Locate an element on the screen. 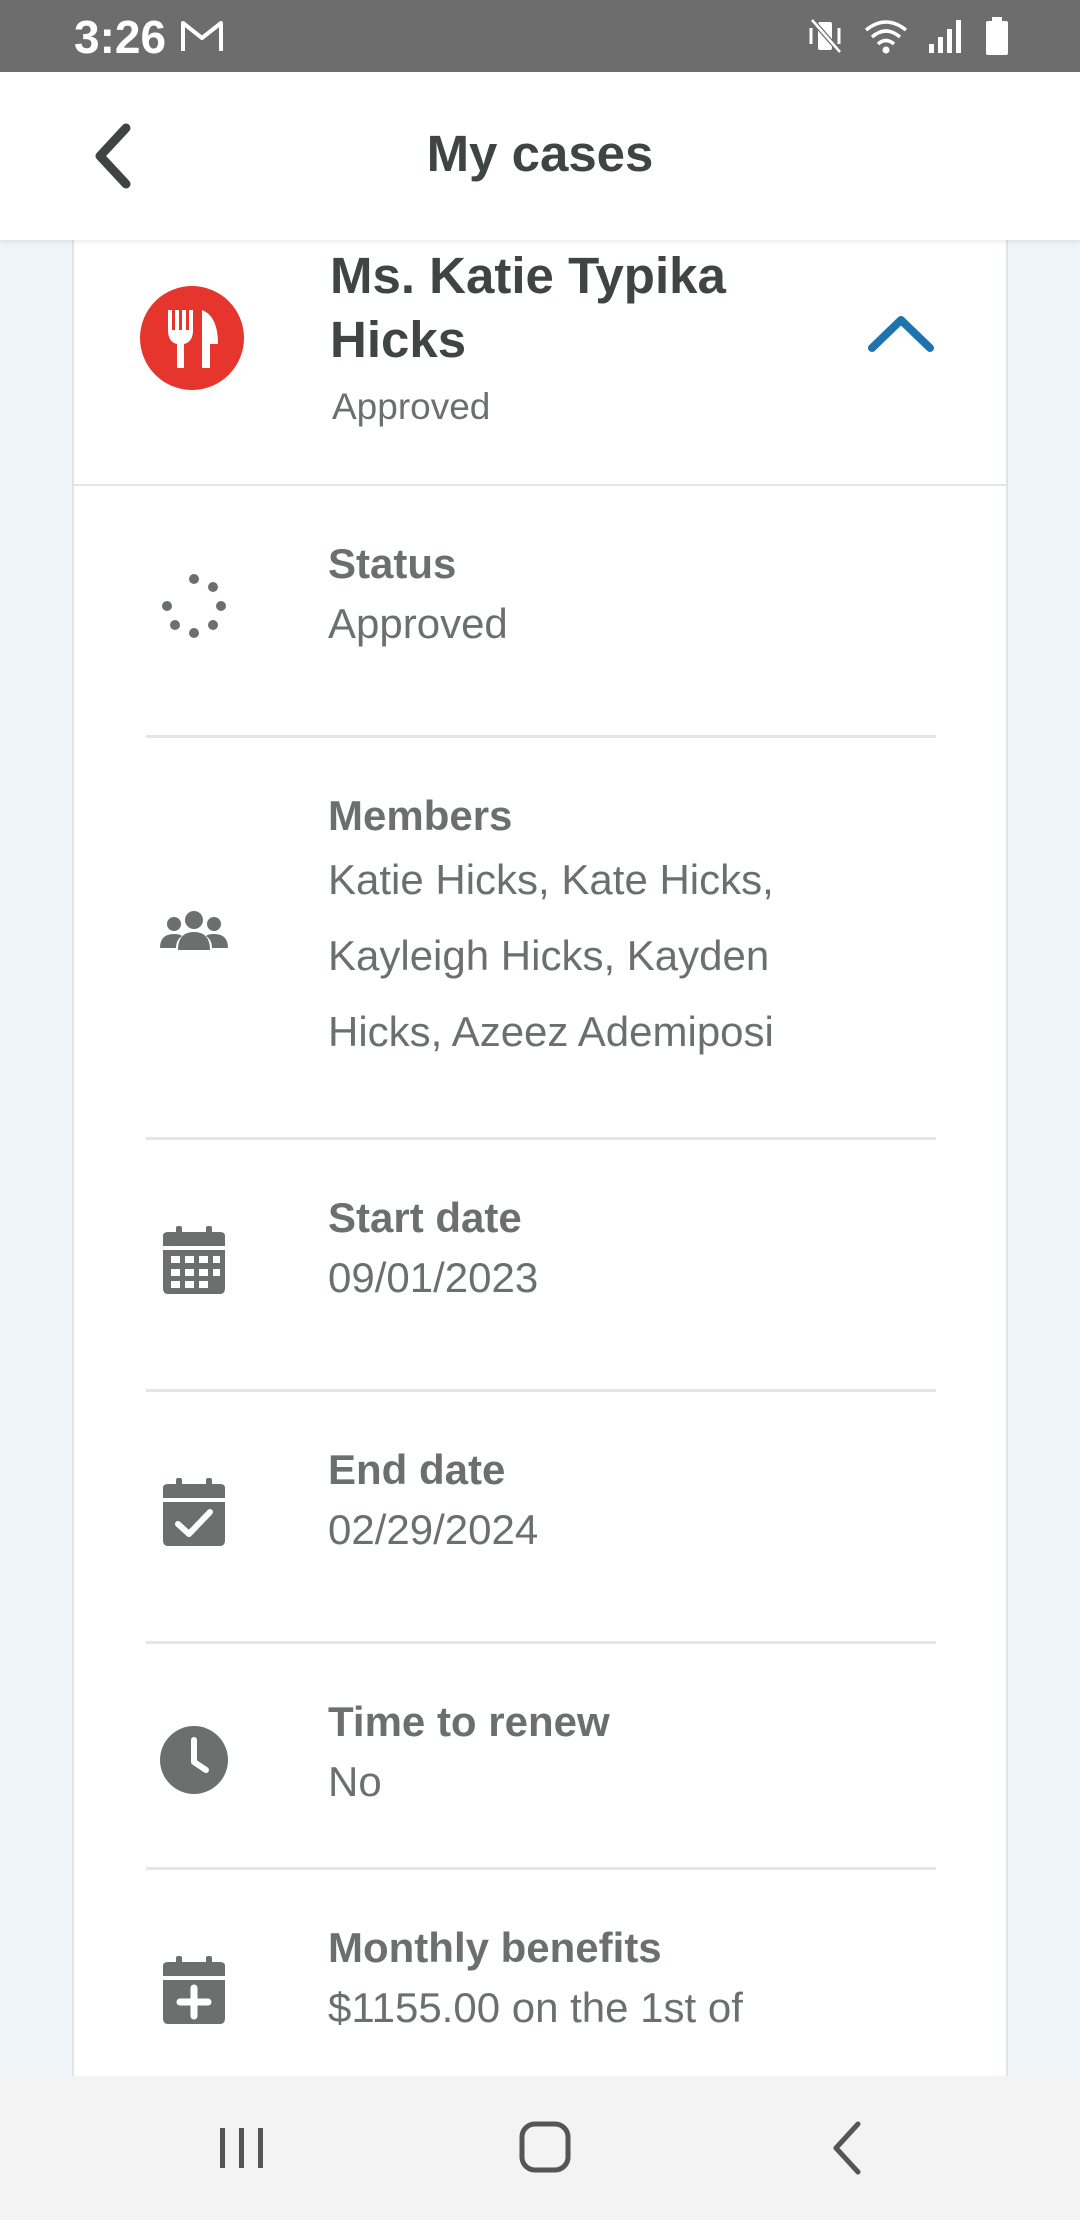 The width and height of the screenshot is (1080, 2220). calendar-check-icon is located at coordinates (194, 1512).